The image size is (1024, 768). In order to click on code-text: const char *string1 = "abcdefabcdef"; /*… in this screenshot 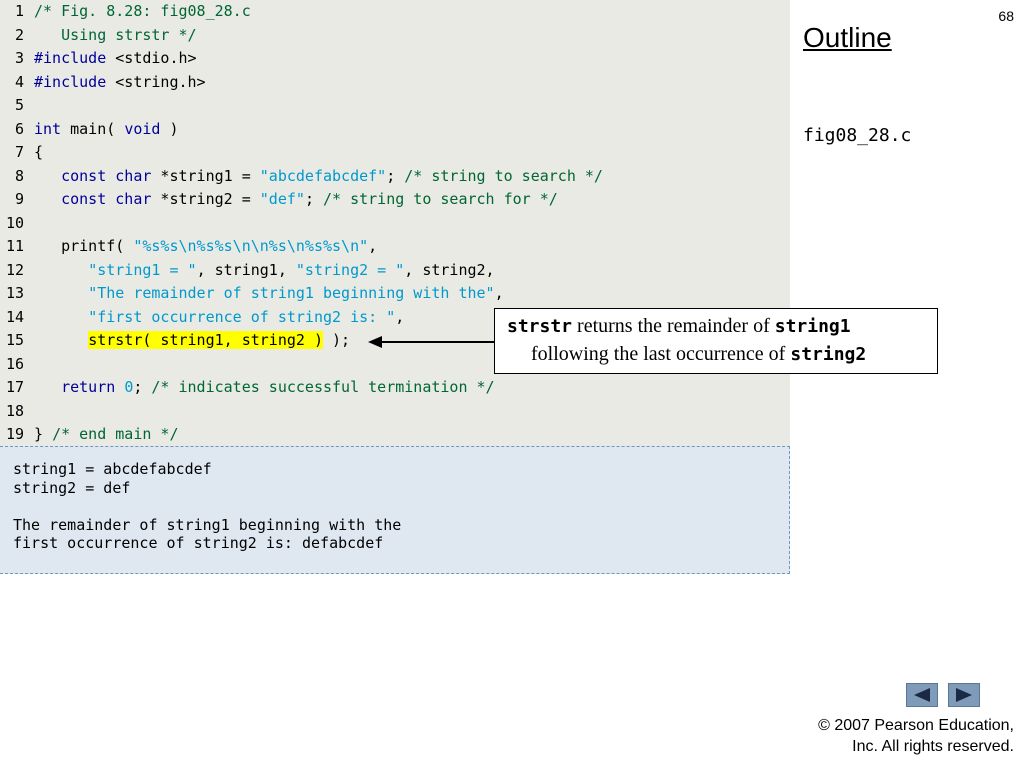, I will do `click(318, 176)`.